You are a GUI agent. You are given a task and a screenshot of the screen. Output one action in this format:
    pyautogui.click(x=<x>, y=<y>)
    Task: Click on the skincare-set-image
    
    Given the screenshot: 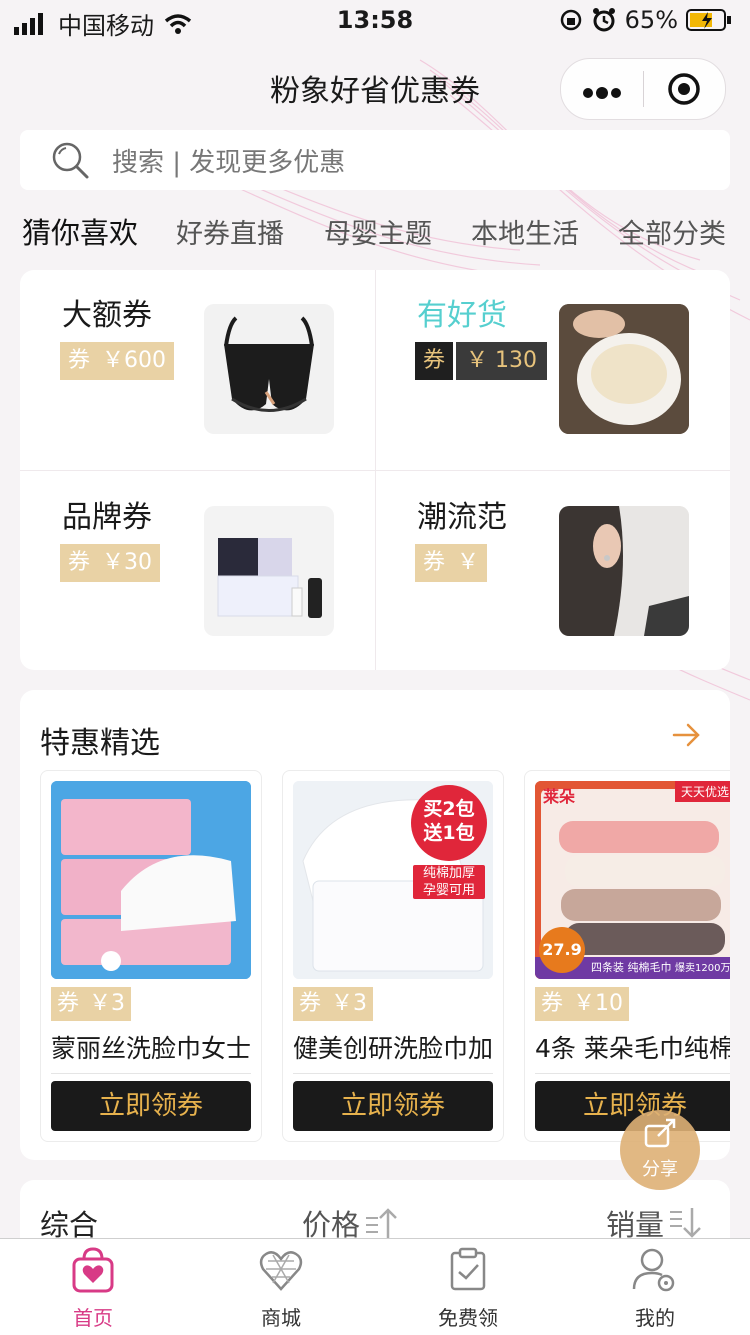 What is the action you would take?
    pyautogui.click(x=269, y=571)
    